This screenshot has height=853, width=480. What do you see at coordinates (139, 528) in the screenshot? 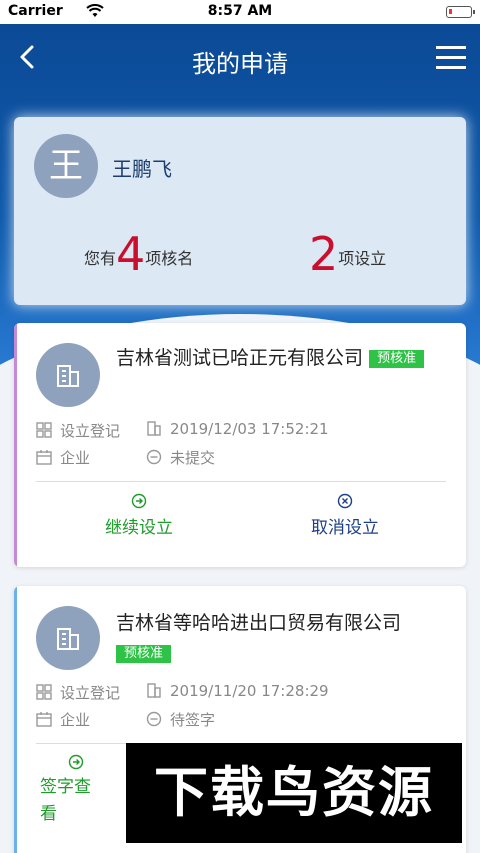
I see `continue-setup-label: 继续设立` at bounding box center [139, 528].